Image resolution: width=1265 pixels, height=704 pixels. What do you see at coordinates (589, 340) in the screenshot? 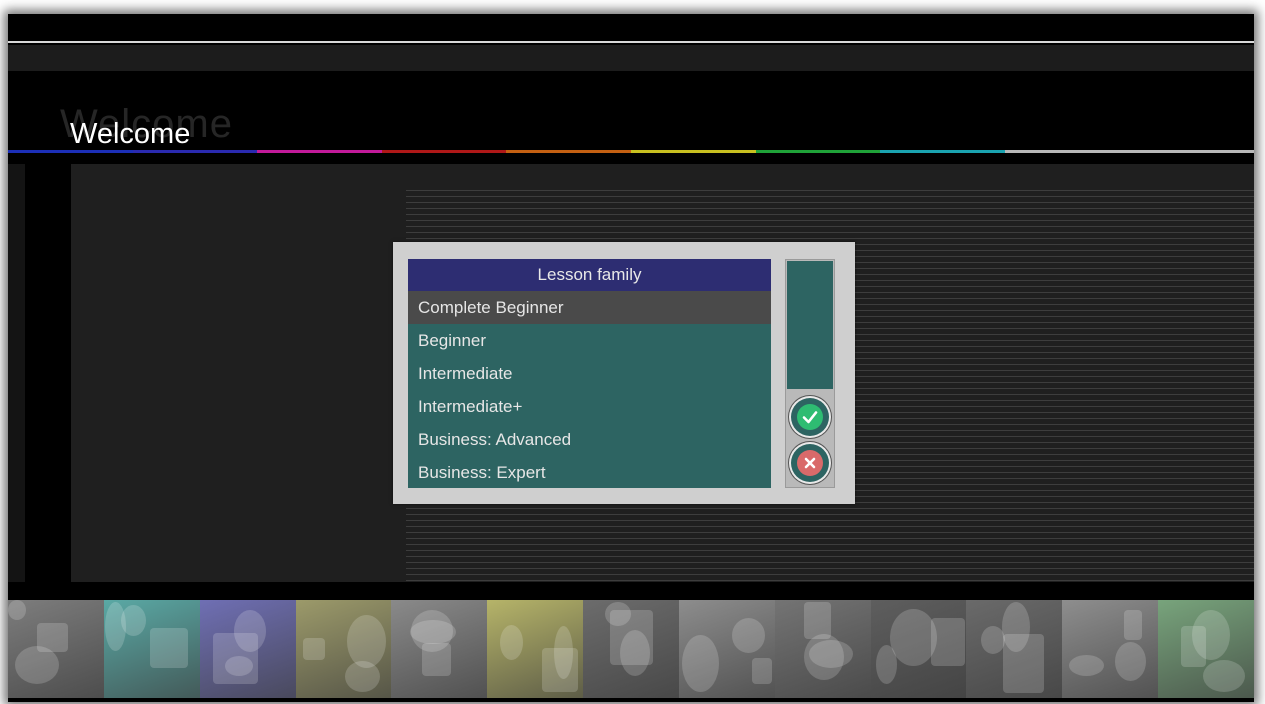
I see `lesson-item-beginner: Beginner` at bounding box center [589, 340].